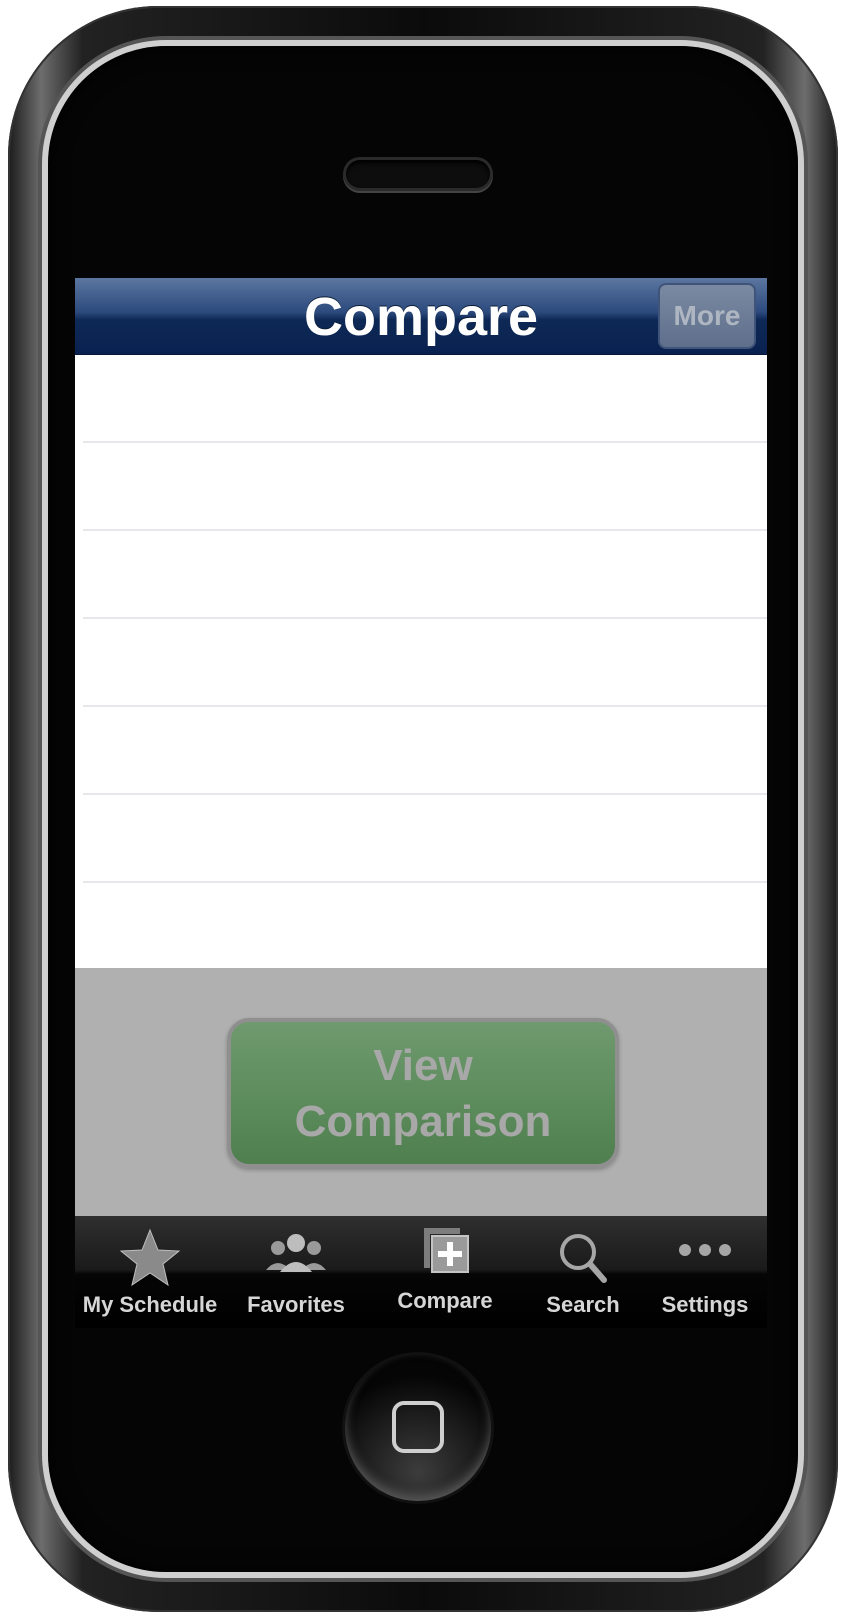  Describe the element at coordinates (445, 1300) in the screenshot. I see `tab-label: Compare` at that location.